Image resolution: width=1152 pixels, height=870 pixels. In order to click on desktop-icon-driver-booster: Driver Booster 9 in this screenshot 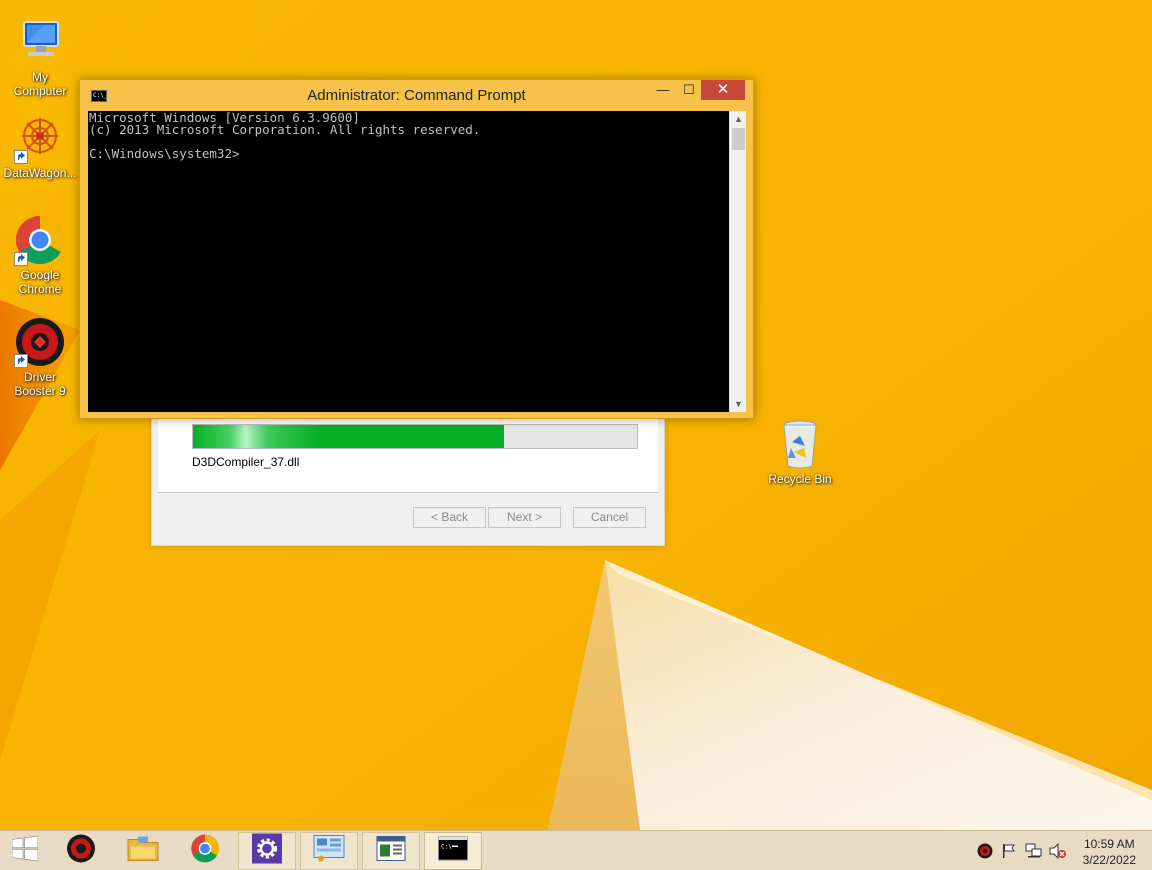, I will do `click(40, 357)`.